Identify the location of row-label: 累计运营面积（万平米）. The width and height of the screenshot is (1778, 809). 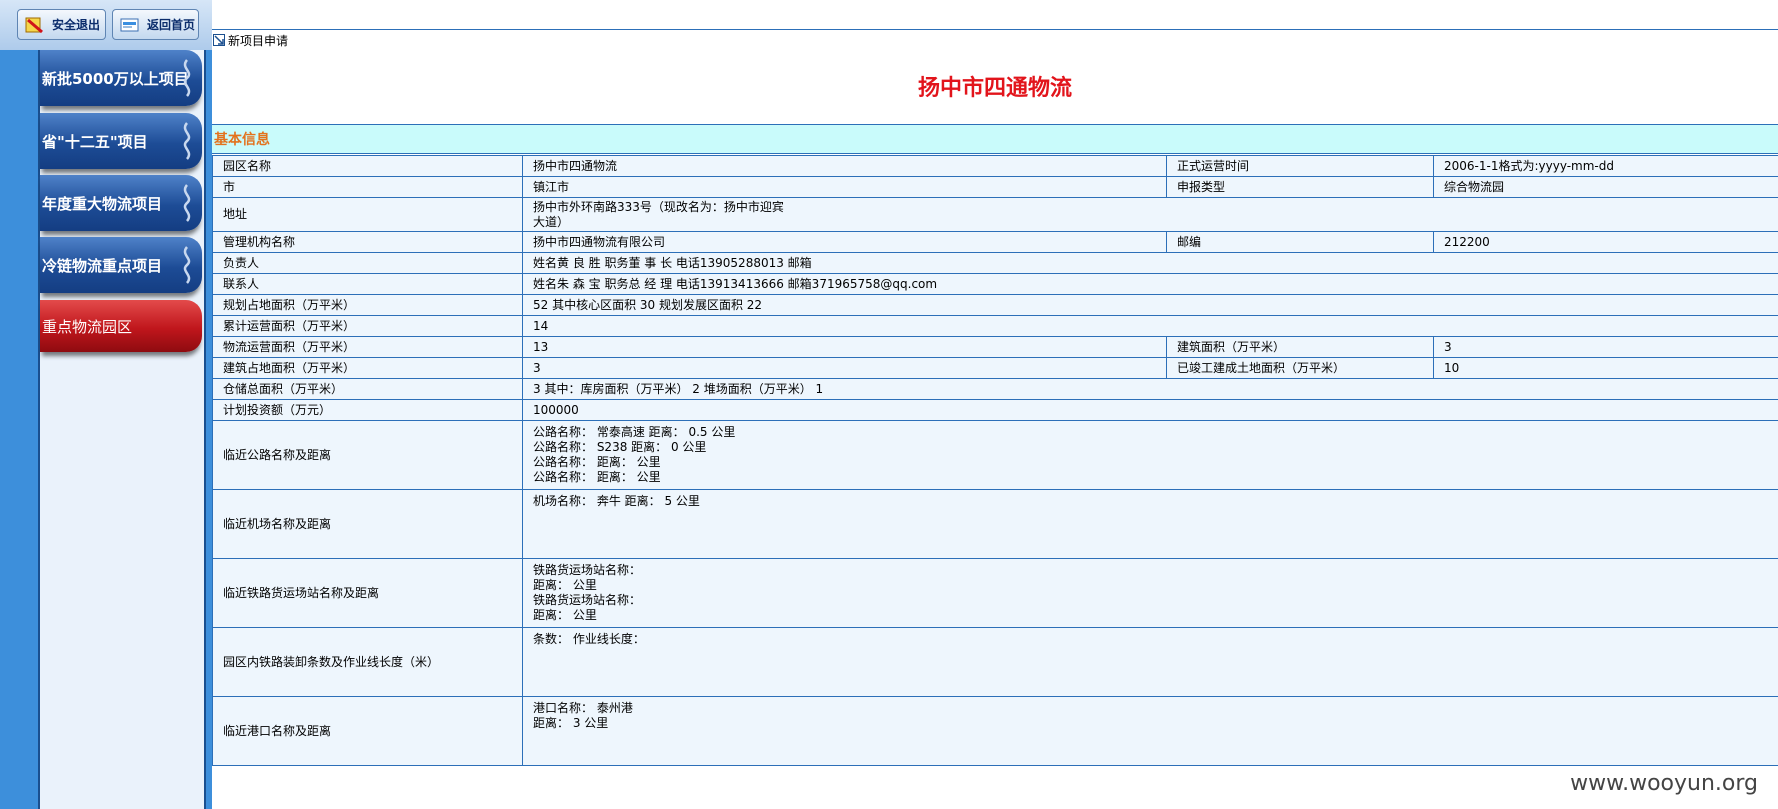
(367, 326).